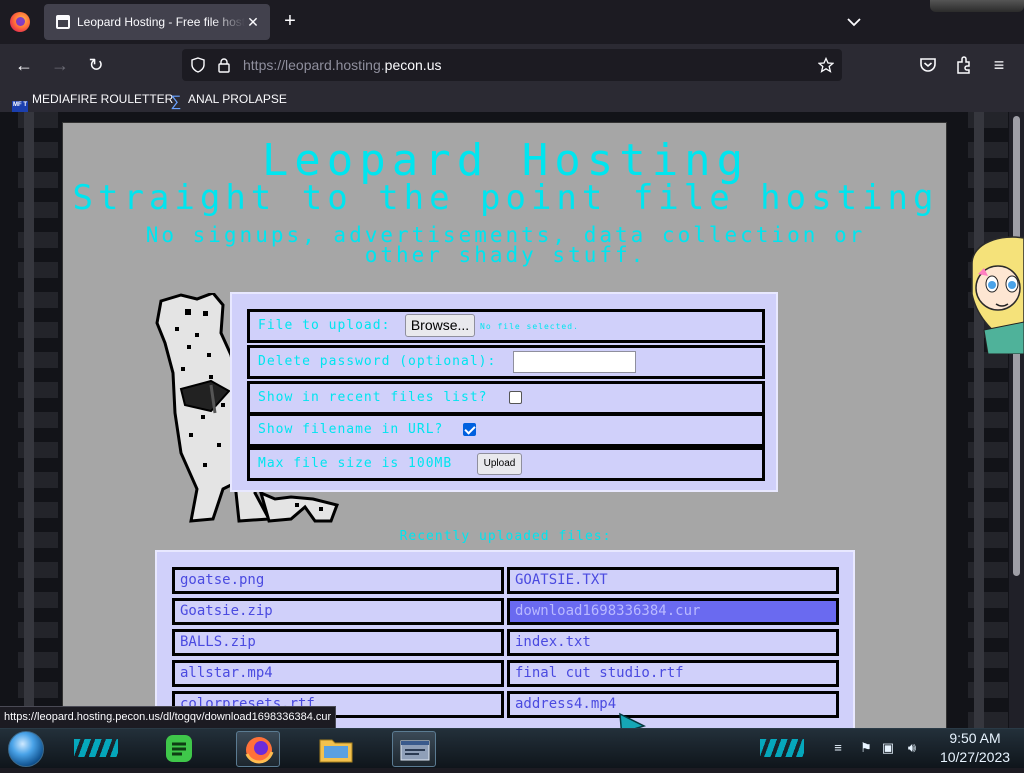 The width and height of the screenshot is (1024, 773). I want to click on extensions-icon, so click(964, 65).